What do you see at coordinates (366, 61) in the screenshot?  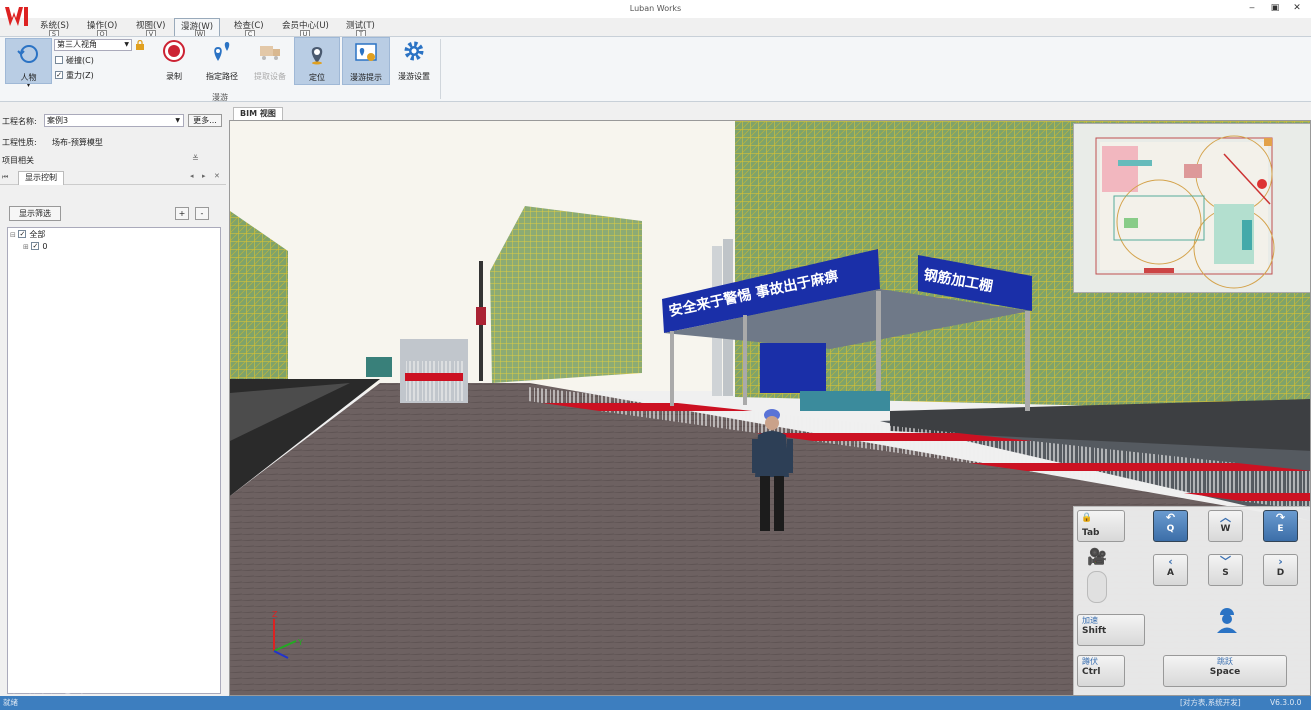 I see `roam-hint-button: 漫游提示` at bounding box center [366, 61].